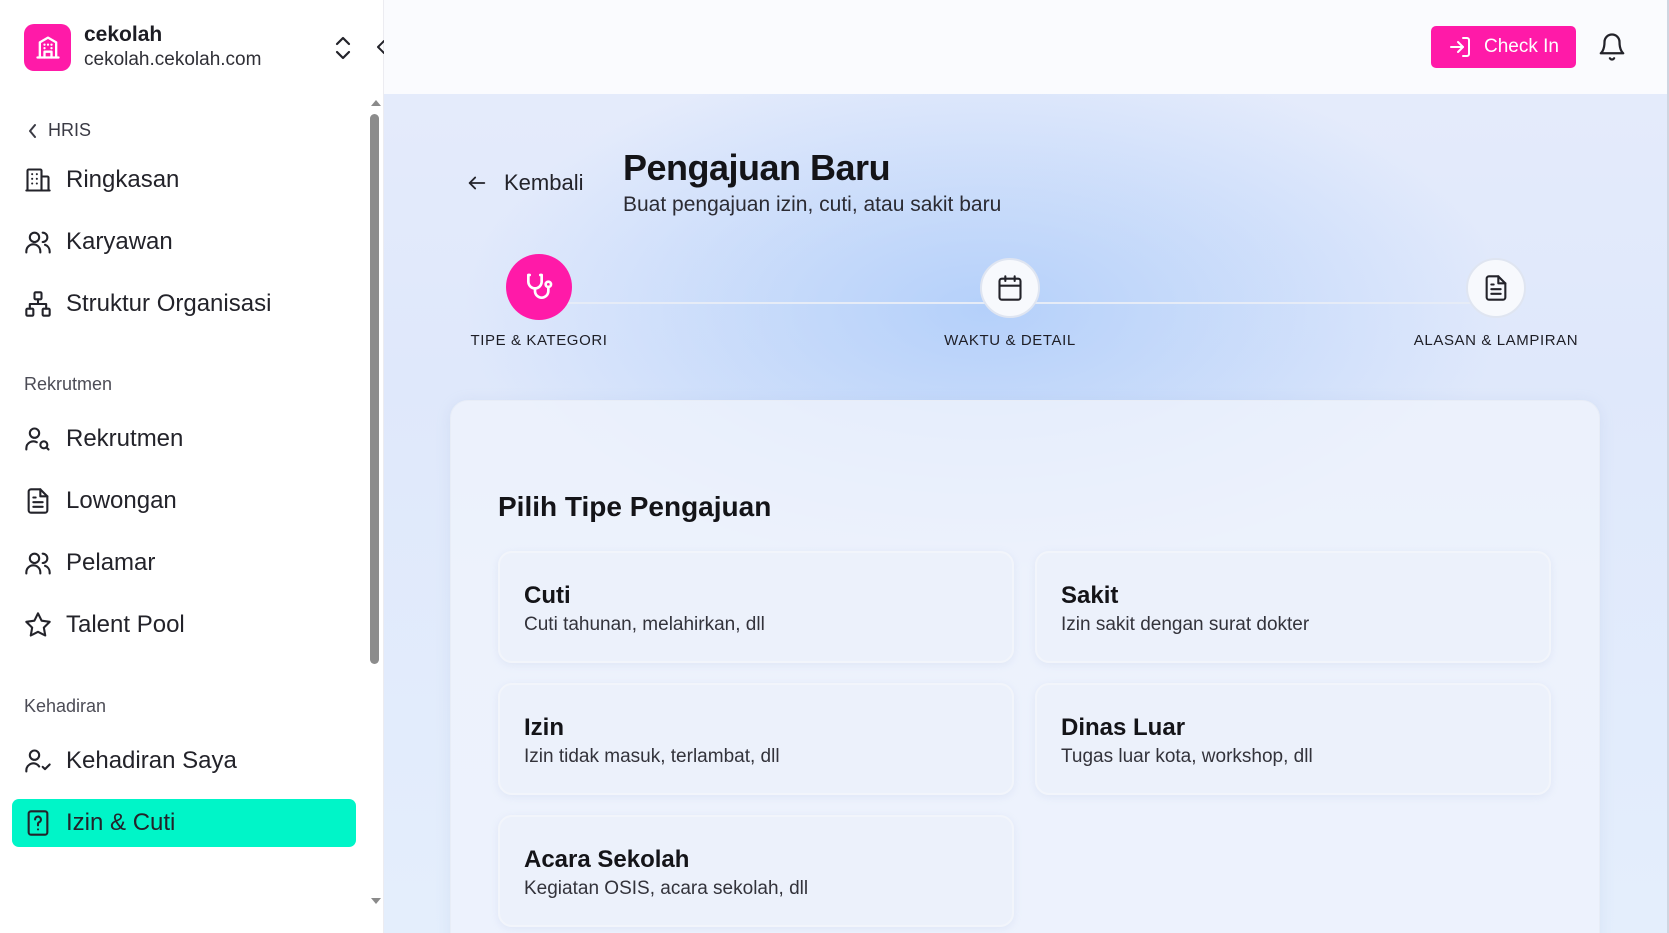  What do you see at coordinates (125, 438) in the screenshot?
I see `sidebar-item-label: Rekrutmen` at bounding box center [125, 438].